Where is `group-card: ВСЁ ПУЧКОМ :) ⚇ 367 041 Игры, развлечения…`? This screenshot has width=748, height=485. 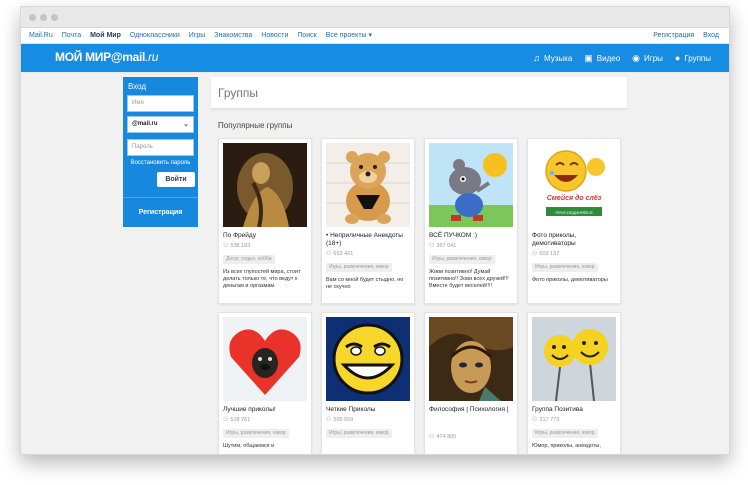 group-card: ВСЁ ПУЧКОМ :) ⚇ 367 041 Игры, развлечения… is located at coordinates (471, 221).